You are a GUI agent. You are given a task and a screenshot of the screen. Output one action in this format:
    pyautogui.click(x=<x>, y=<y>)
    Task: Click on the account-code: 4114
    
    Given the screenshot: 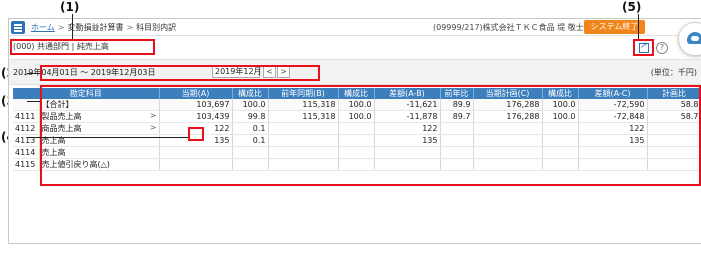 What is the action you would take?
    pyautogui.click(x=26, y=152)
    